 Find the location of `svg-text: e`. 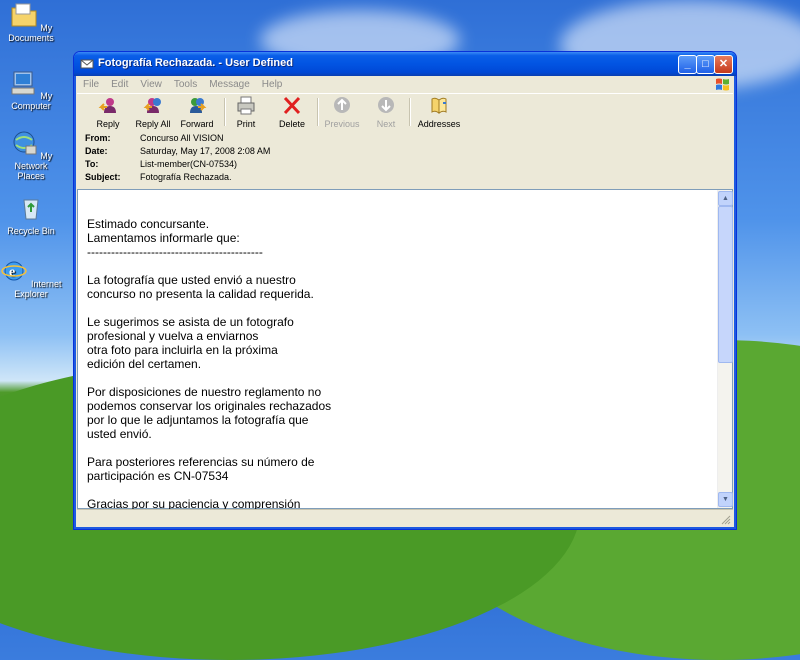

svg-text: e is located at coordinates (12, 272).